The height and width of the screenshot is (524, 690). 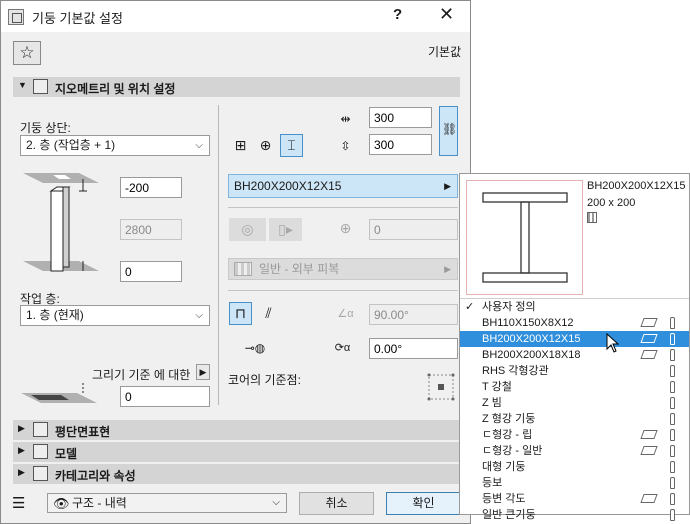 I want to click on app-icon, so click(x=16, y=17).